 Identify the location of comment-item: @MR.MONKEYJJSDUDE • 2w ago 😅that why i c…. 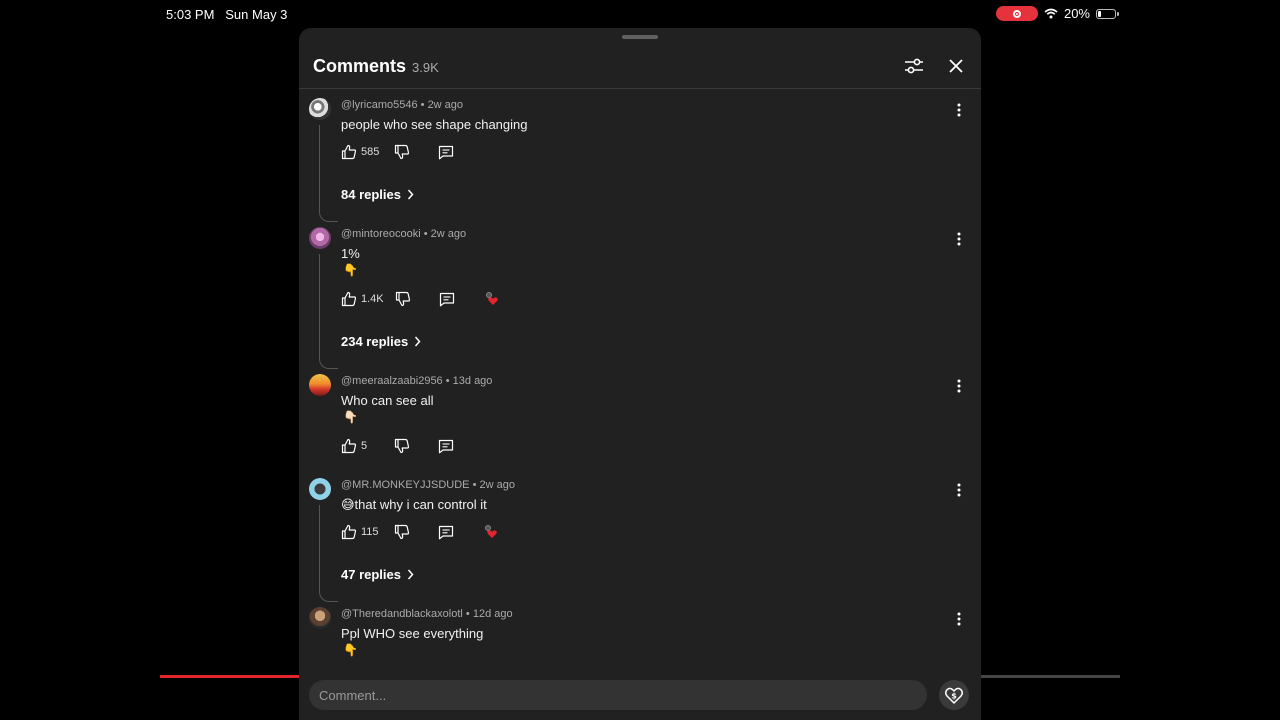
(640, 535).